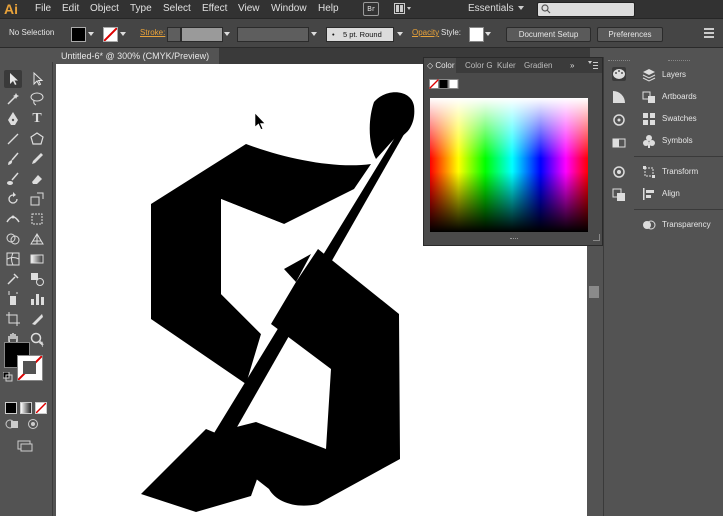  Describe the element at coordinates (13, 99) in the screenshot. I see `magic-wand-tool-icon` at that location.